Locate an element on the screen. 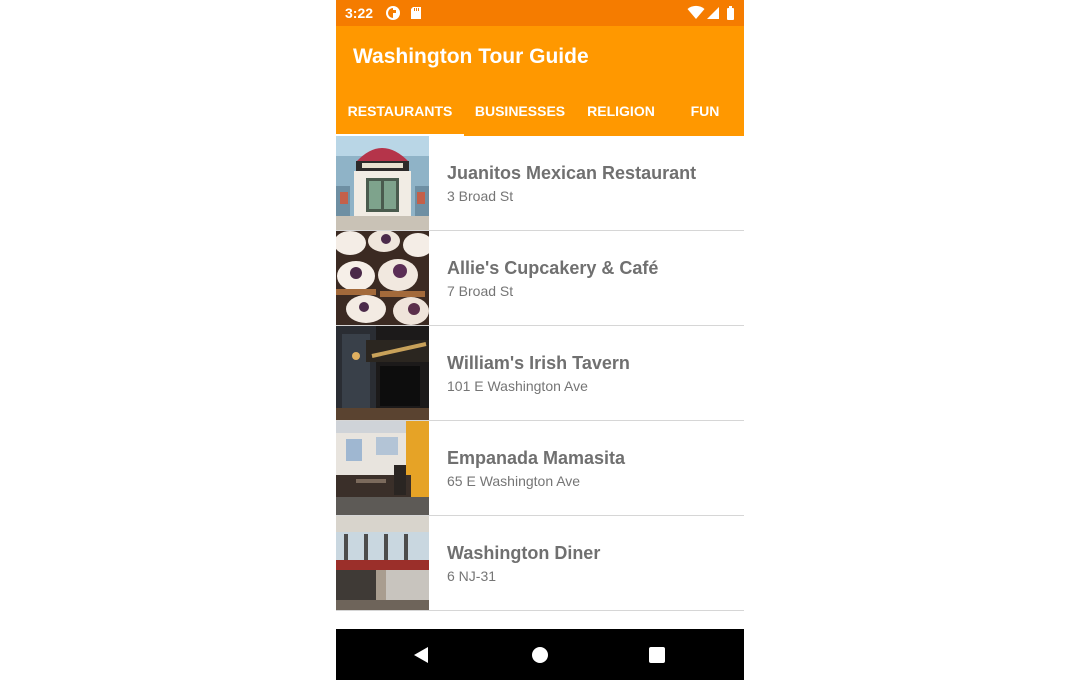  tab-restaurants: RESTAURANTS is located at coordinates (400, 112).